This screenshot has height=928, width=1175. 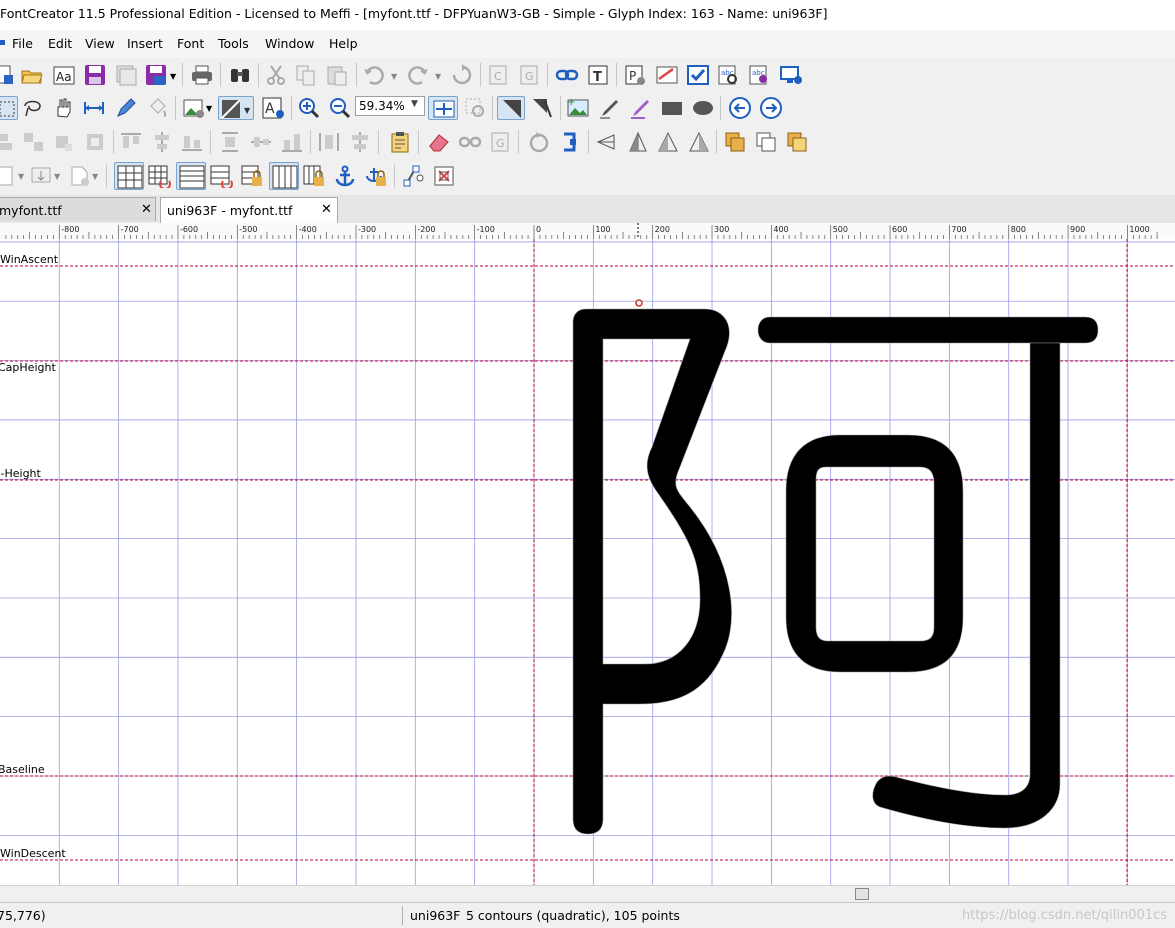 I want to click on start-point-marker, so click(x=639, y=303).